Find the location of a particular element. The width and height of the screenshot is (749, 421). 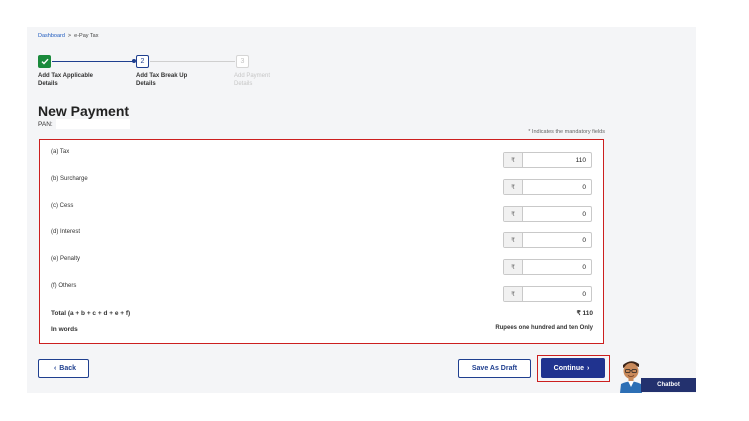

others-input: ₹ 0 is located at coordinates (547, 294).